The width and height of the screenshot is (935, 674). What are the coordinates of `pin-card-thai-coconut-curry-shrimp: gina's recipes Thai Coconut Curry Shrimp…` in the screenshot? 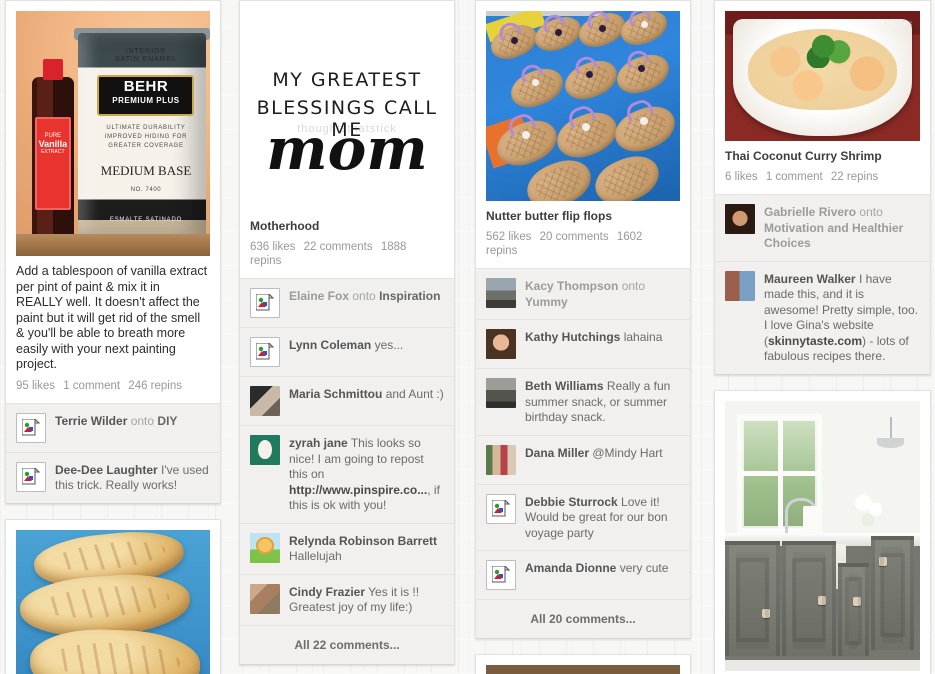 It's located at (822, 187).